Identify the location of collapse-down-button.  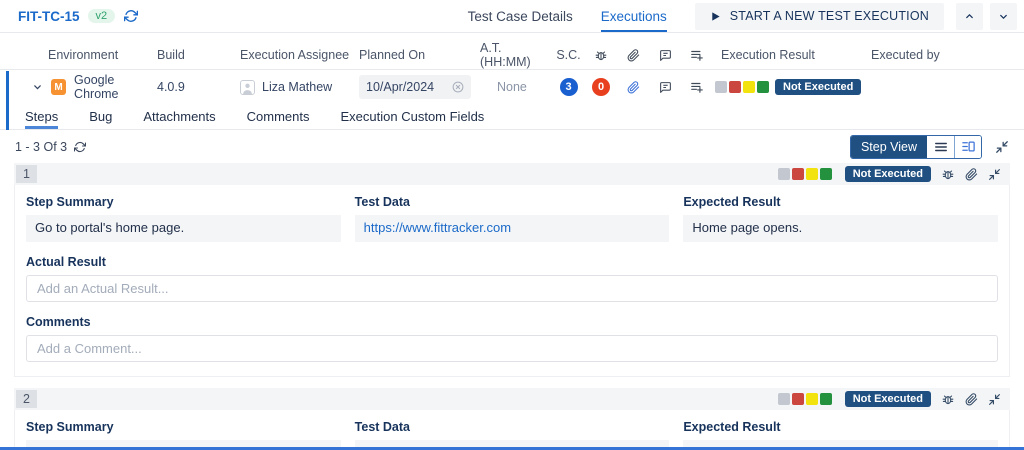
(1003, 16).